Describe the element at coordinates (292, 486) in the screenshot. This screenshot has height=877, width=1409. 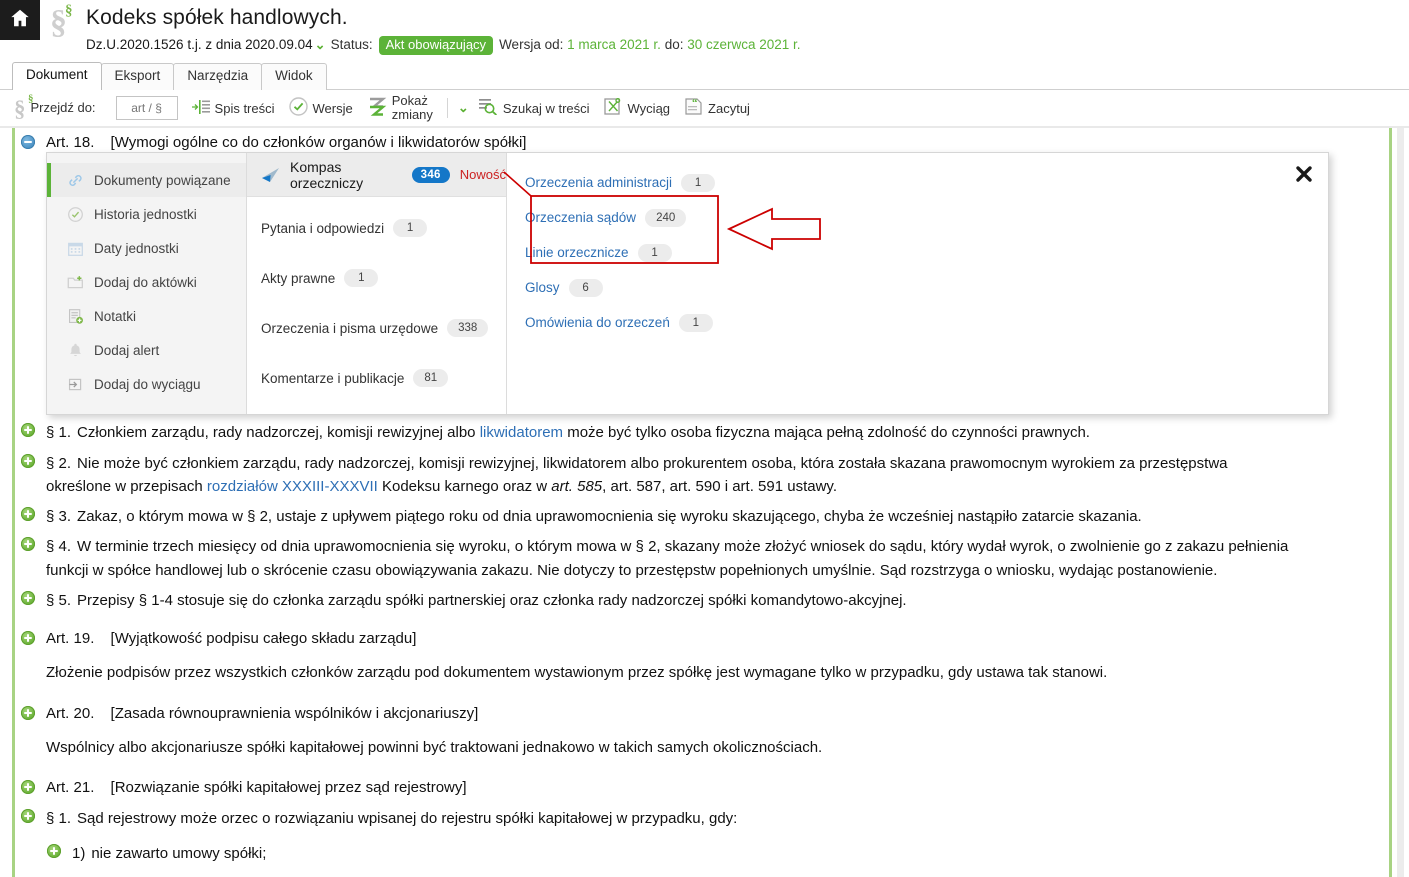
I see `paragraph-2-link: rozdziałów XXXIII-XXXVII` at that location.